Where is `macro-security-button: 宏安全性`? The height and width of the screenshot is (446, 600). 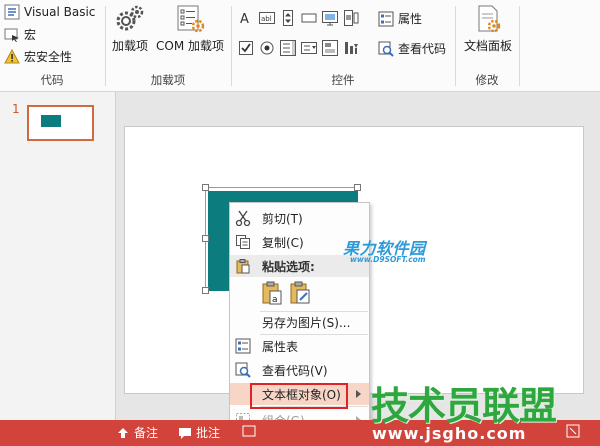 macro-security-button: 宏安全性 is located at coordinates (38, 56).